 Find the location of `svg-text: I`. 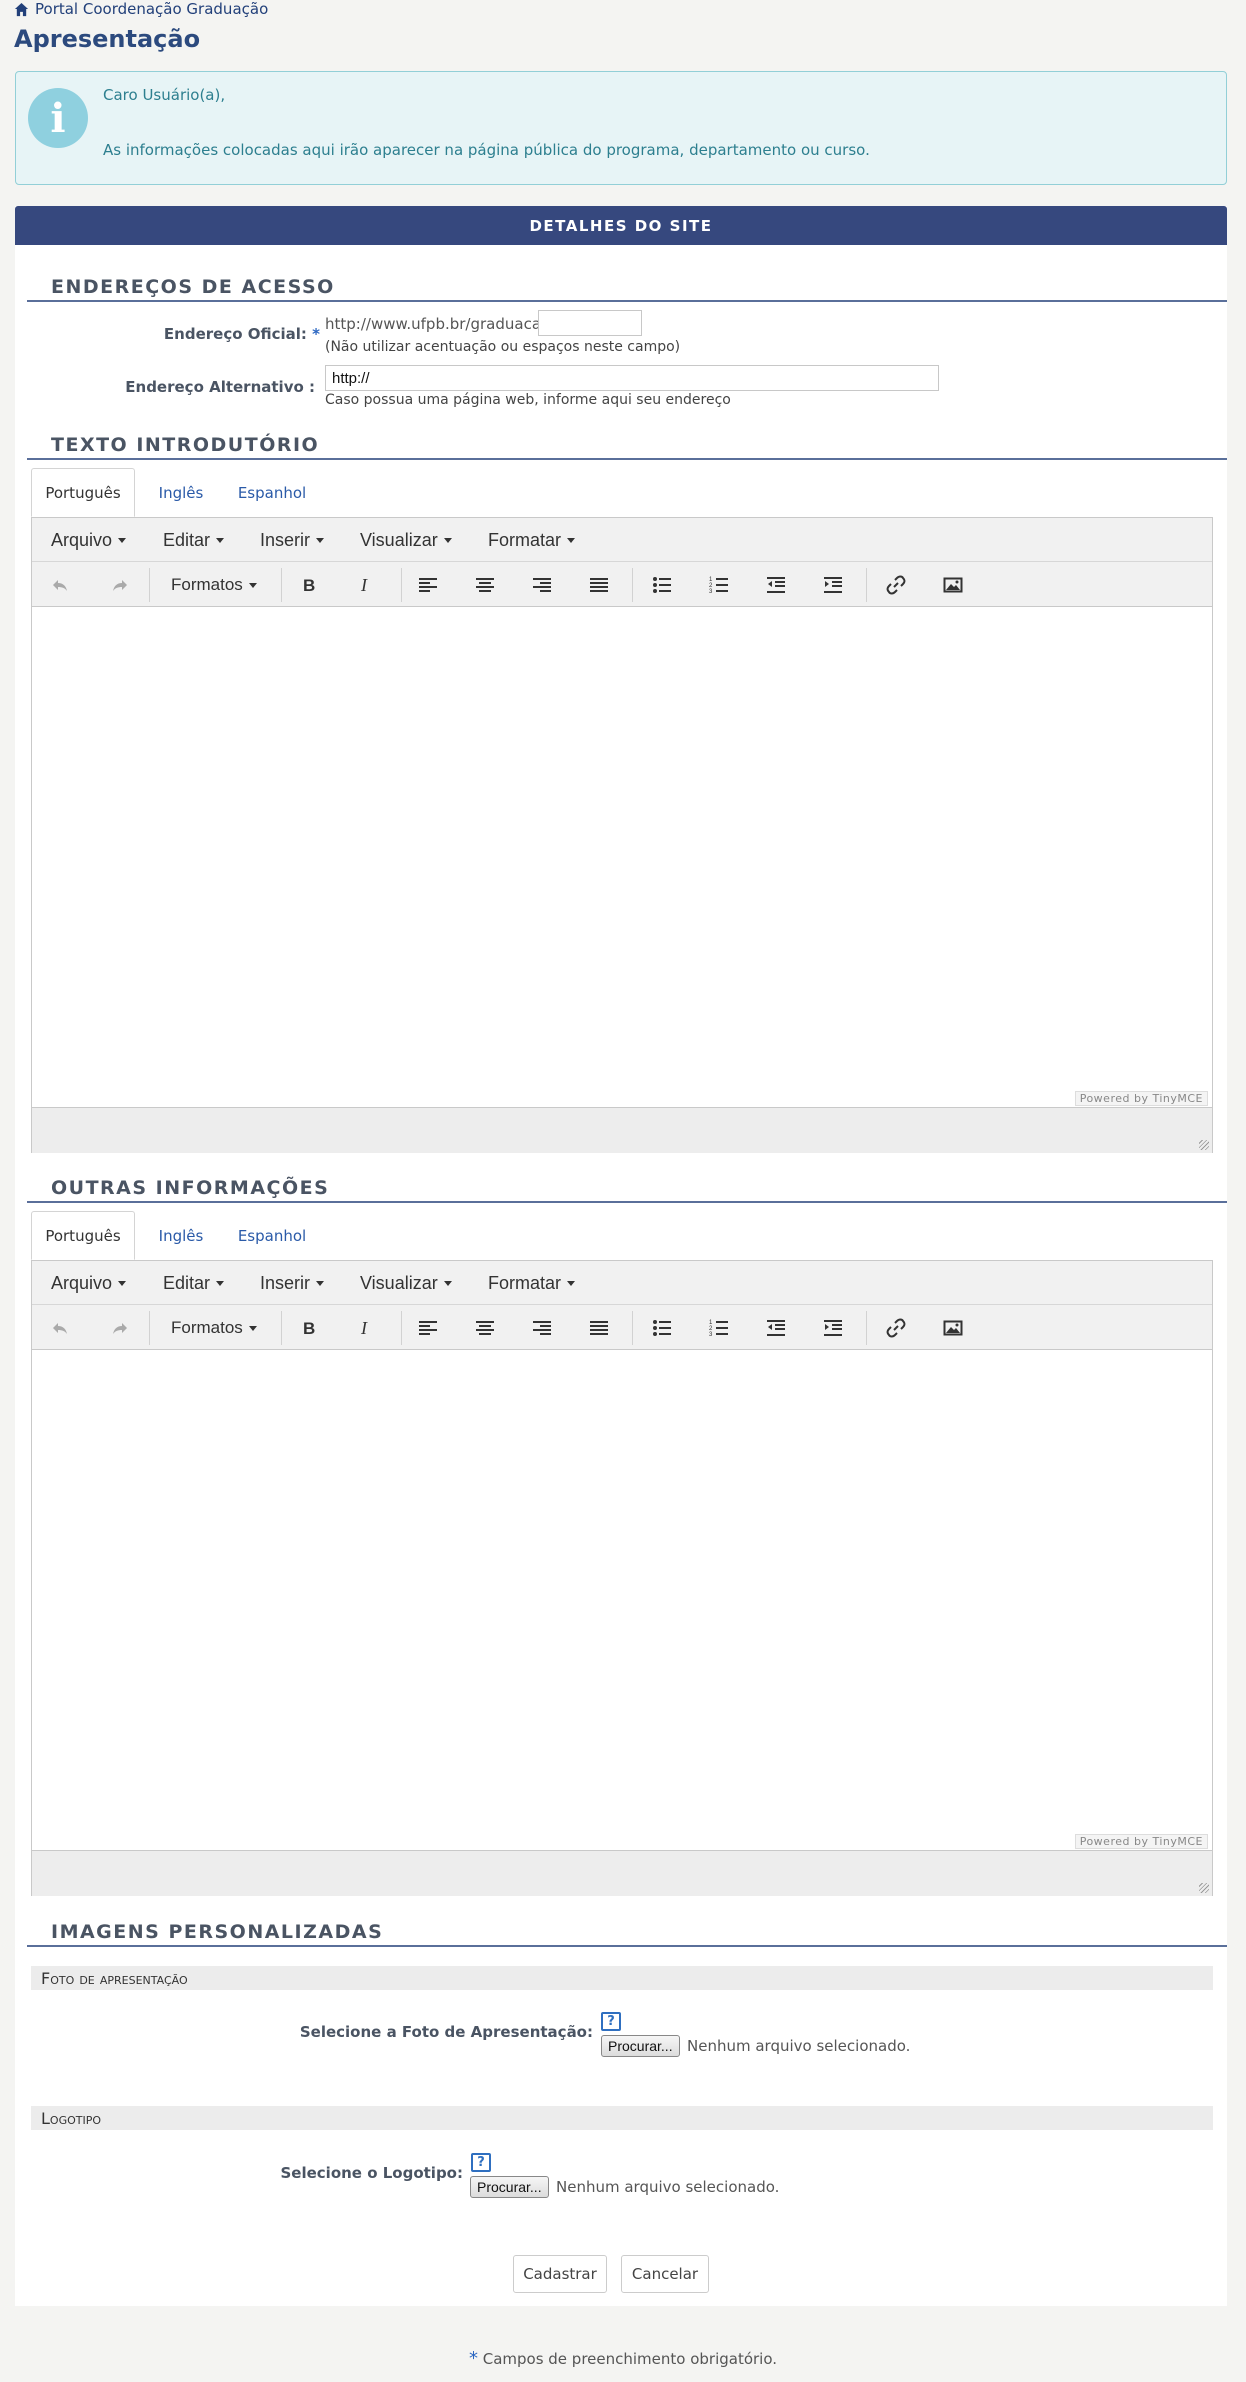

svg-text: I is located at coordinates (364, 585).